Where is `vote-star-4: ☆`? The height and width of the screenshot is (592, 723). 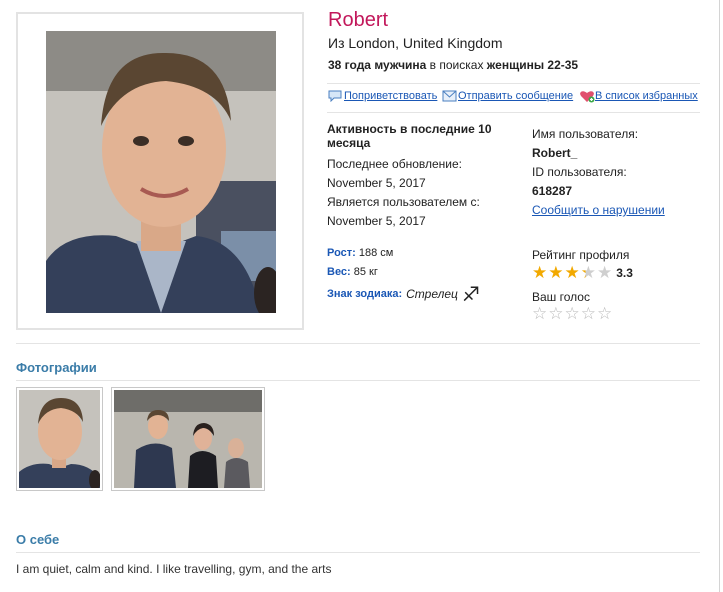
vote-star-4: ☆ is located at coordinates (588, 313).